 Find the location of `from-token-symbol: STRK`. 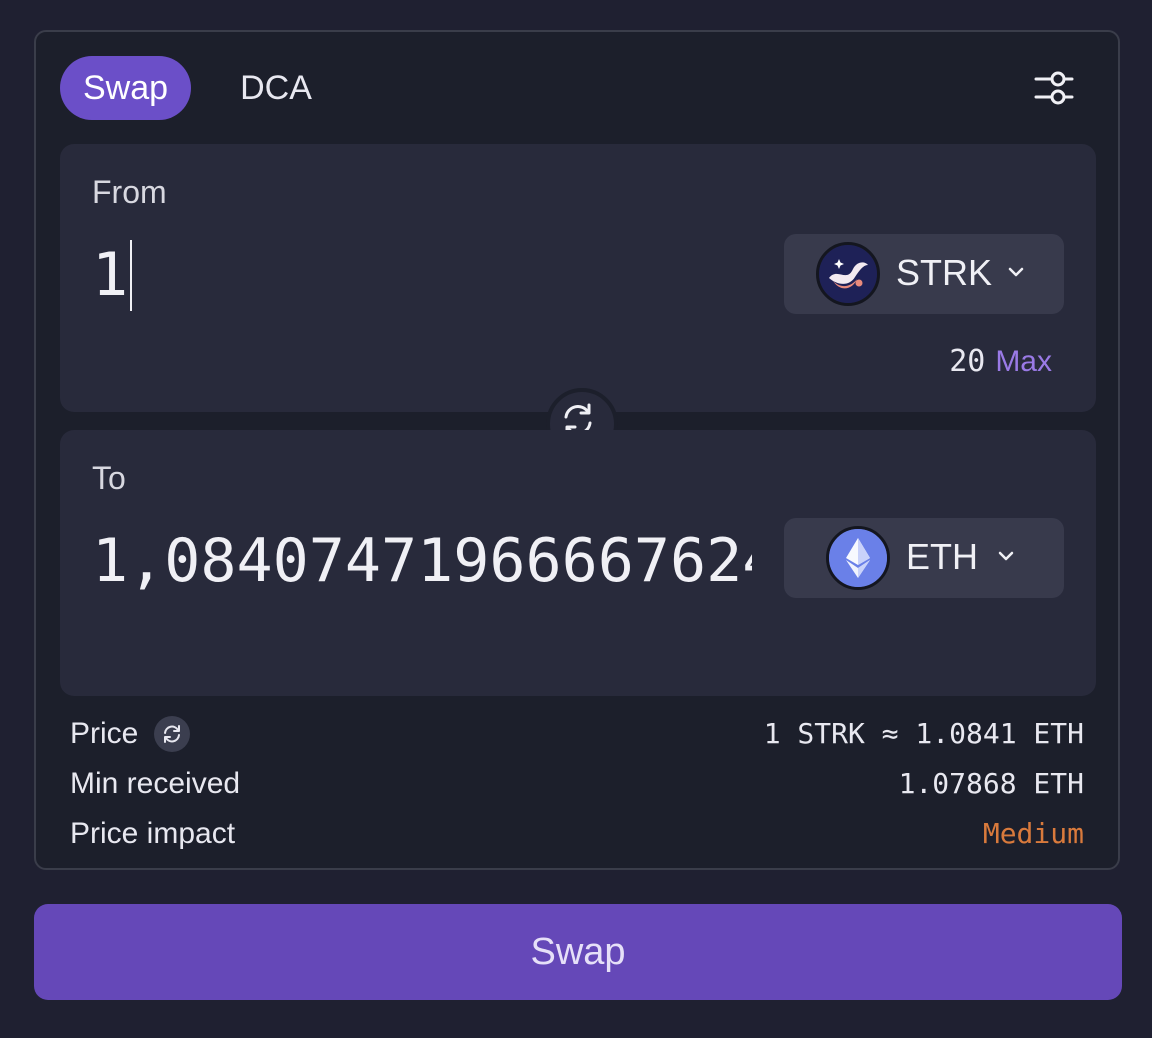

from-token-symbol: STRK is located at coordinates (944, 272).